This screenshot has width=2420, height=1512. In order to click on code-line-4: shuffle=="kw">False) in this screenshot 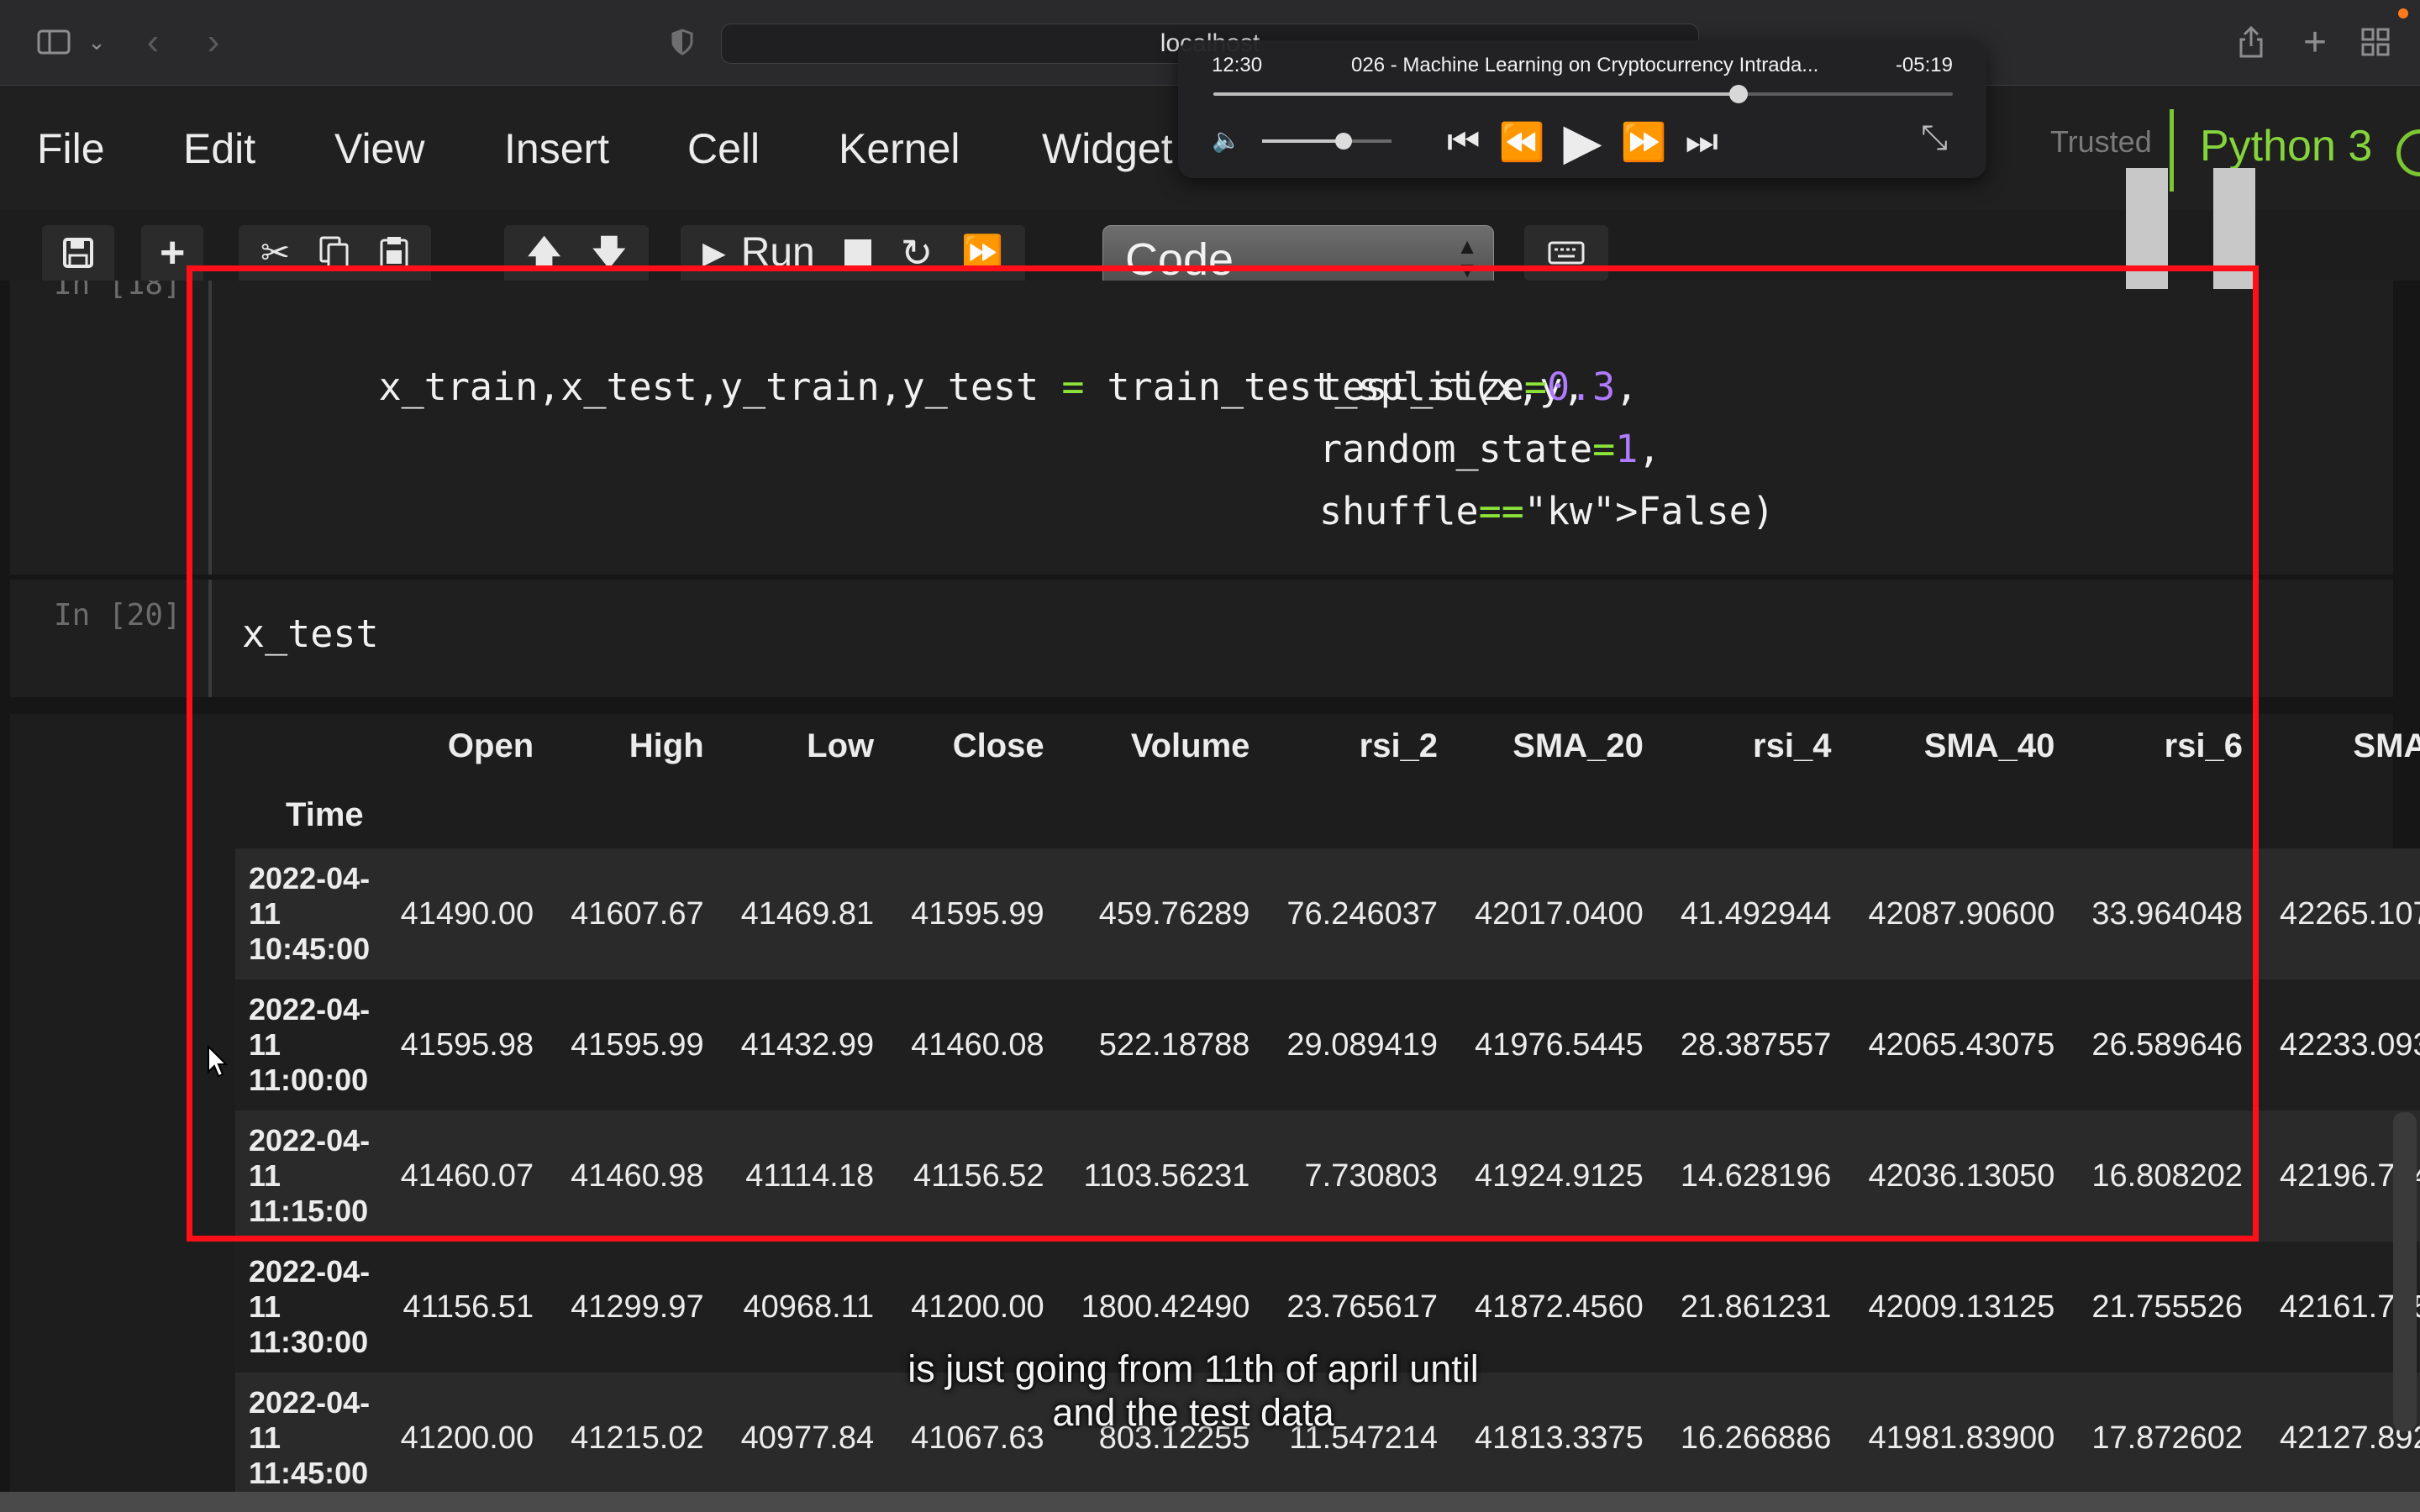, I will do `click(1547, 511)`.